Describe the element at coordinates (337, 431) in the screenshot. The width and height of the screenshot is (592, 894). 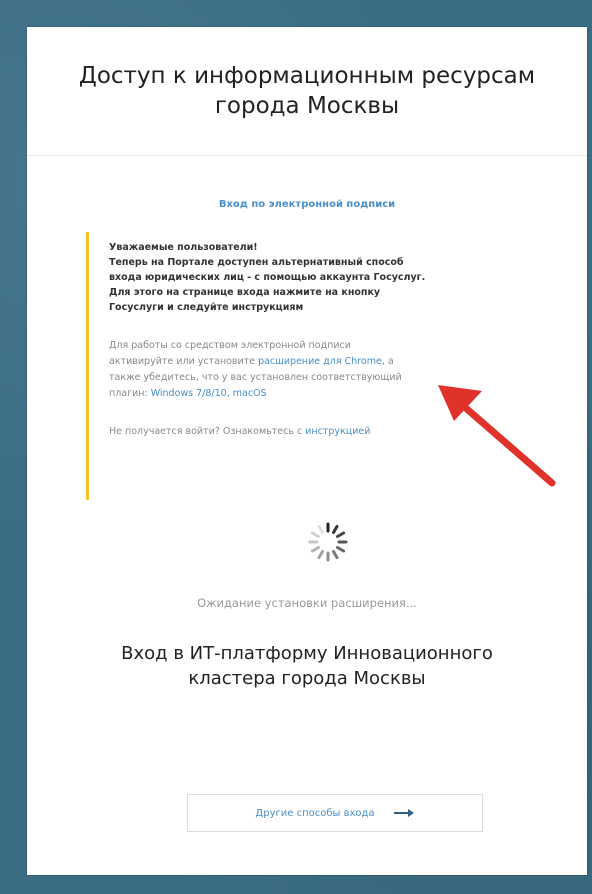
I see `instruction-link: инструкцией` at that location.